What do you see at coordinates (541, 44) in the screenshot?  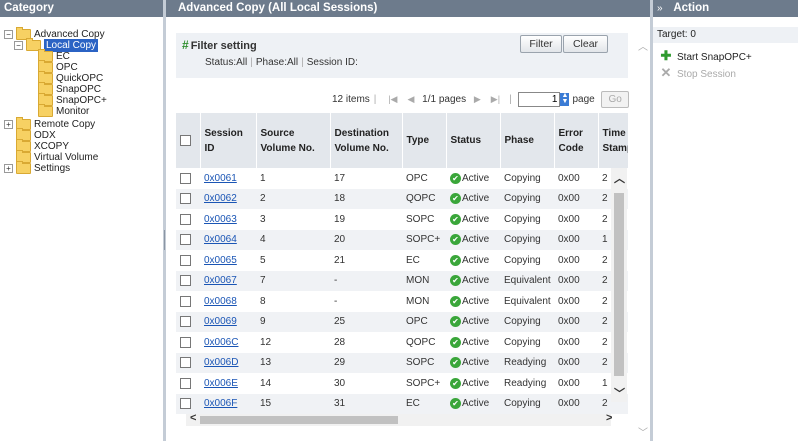 I see `filter-button: Filter` at bounding box center [541, 44].